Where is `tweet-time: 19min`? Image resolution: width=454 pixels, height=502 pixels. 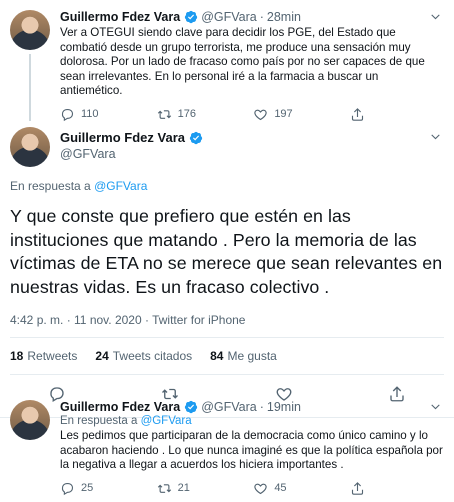 tweet-time: 19min is located at coordinates (284, 407).